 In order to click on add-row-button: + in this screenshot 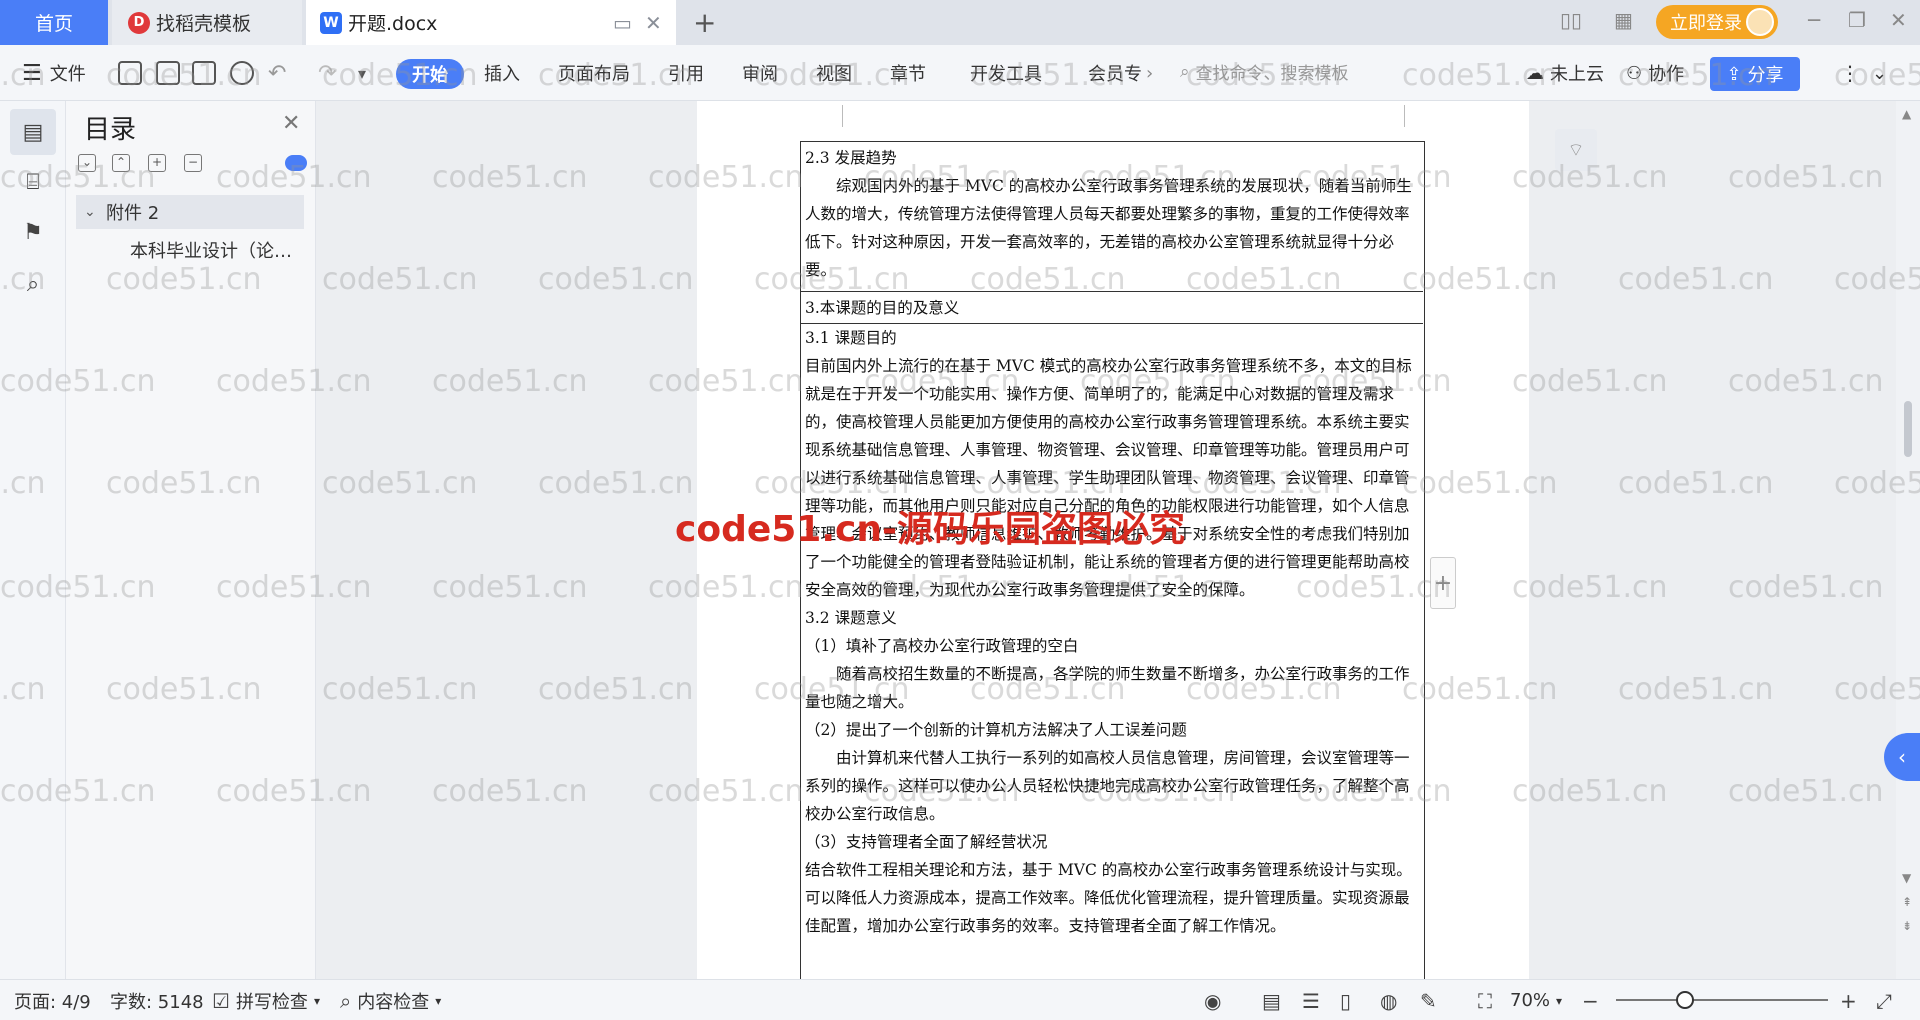, I will do `click(1443, 583)`.